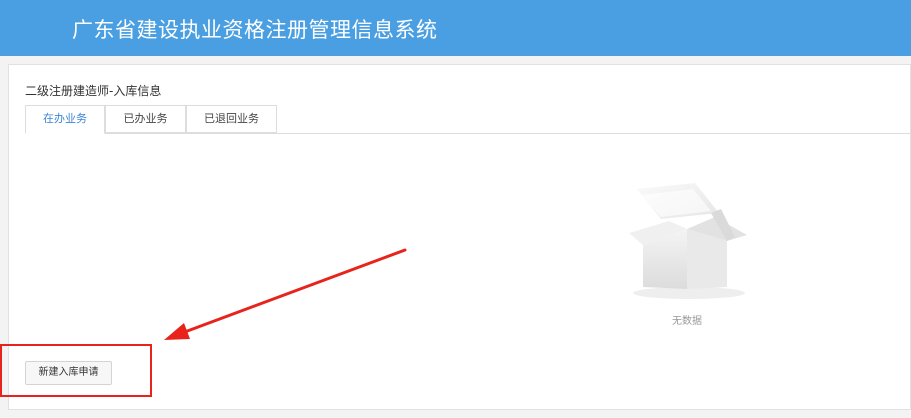  What do you see at coordinates (455, 28) in the screenshot?
I see `app-header: 广东省建设执业资格注册管理信息系统` at bounding box center [455, 28].